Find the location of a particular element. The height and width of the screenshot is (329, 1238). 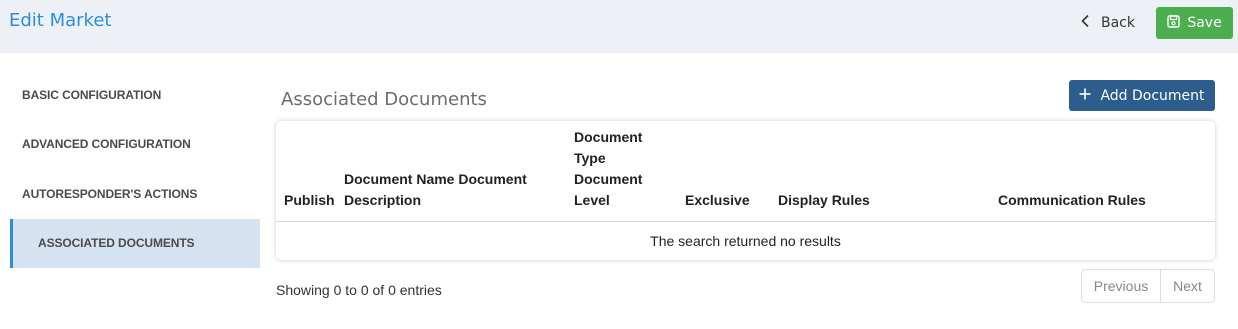

sidebar-item-label: AUTORESPONDER'S ACTIONS is located at coordinates (110, 193).